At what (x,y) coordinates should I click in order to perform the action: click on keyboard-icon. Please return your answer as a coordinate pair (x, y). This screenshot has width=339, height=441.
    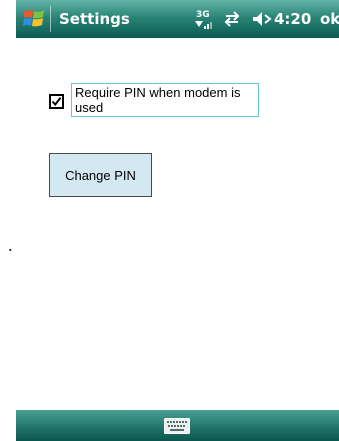
    Looking at the image, I should click on (177, 426).